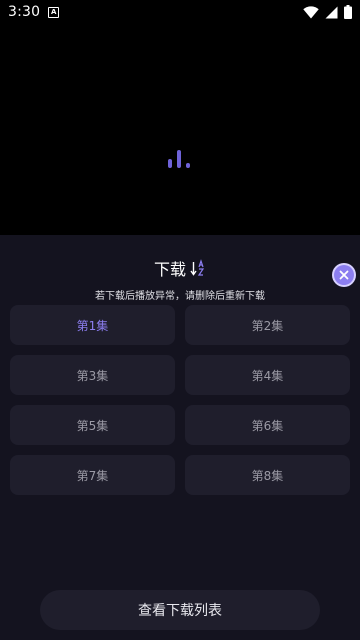 The image size is (360, 640). What do you see at coordinates (311, 11) in the screenshot?
I see `wifi-icon` at bounding box center [311, 11].